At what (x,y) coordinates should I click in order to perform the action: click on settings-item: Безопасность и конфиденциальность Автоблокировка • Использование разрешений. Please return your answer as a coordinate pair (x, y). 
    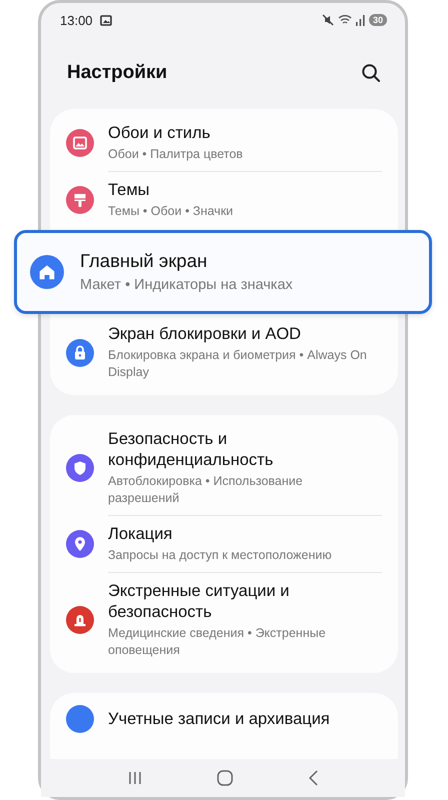
    Looking at the image, I should click on (224, 468).